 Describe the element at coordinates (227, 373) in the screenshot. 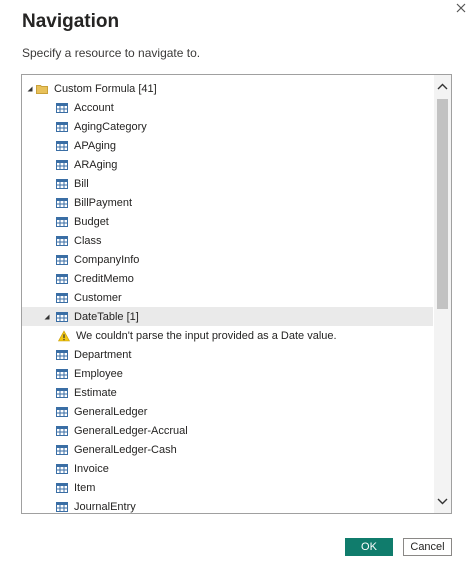

I see `table-row: Employee` at that location.